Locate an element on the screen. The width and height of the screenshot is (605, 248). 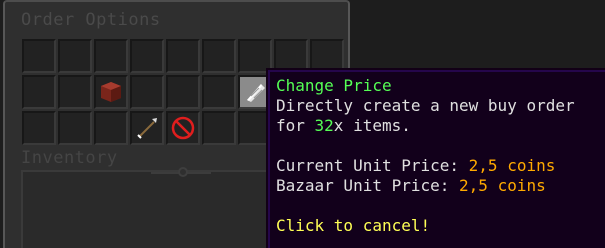
arrow-icon is located at coordinates (147, 128).